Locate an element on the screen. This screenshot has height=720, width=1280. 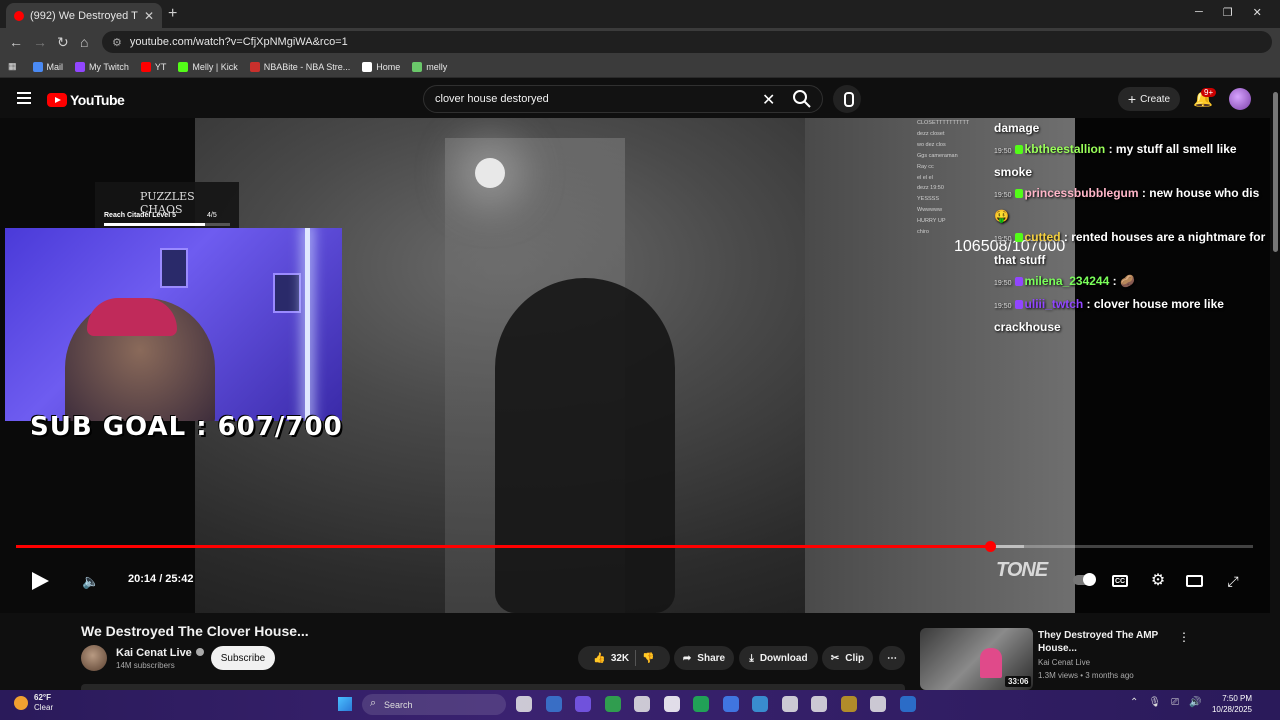
forward-icon: → is located at coordinates (40, 42).